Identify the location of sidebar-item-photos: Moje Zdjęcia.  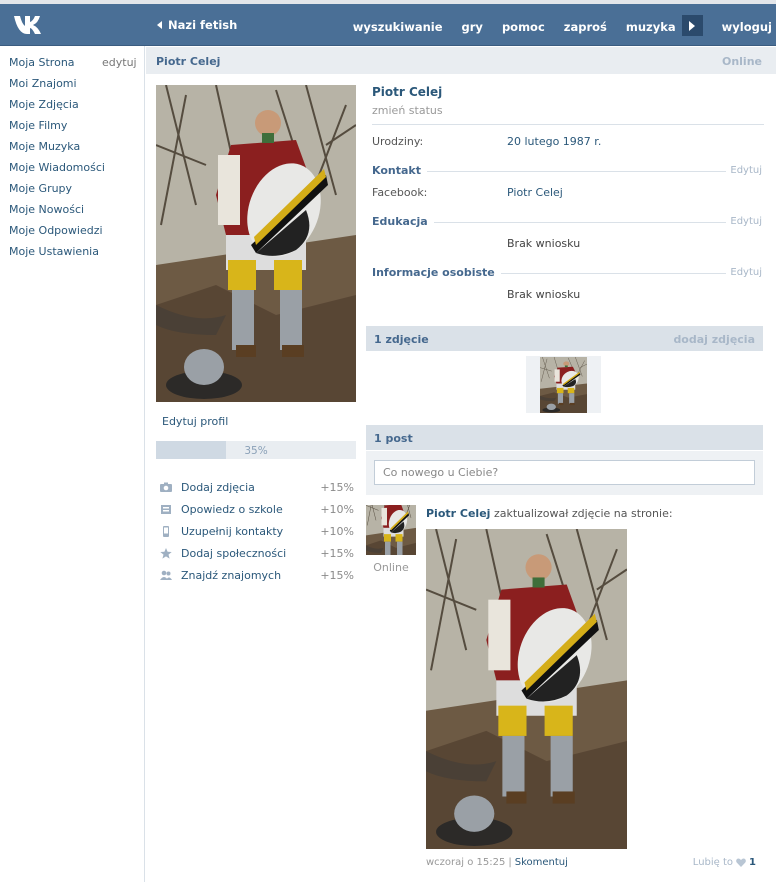
(57, 108).